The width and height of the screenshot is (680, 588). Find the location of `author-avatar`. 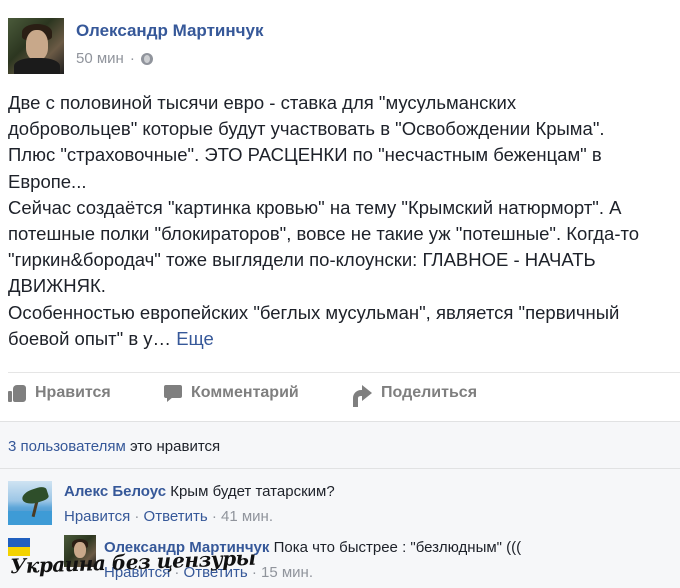

author-avatar is located at coordinates (36, 46).